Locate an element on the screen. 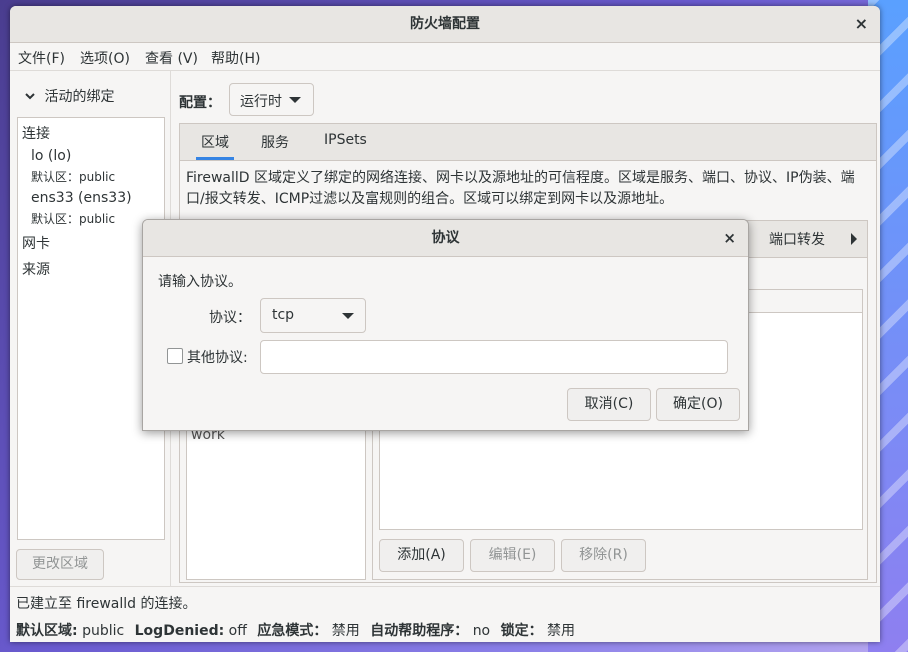 The width and height of the screenshot is (908, 652). config-label: 配置： is located at coordinates (200, 103).